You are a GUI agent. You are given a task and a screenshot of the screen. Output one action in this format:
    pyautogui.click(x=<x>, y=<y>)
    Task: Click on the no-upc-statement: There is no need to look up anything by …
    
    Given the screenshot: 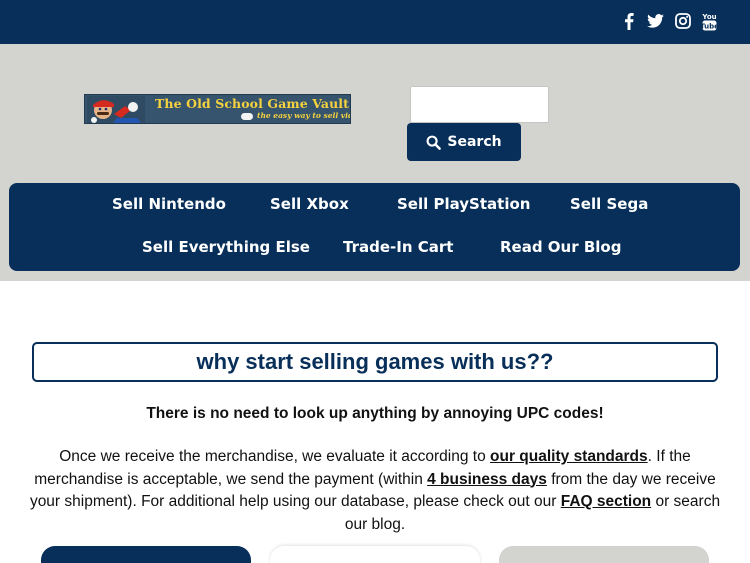 What is the action you would take?
    pyautogui.click(x=375, y=413)
    